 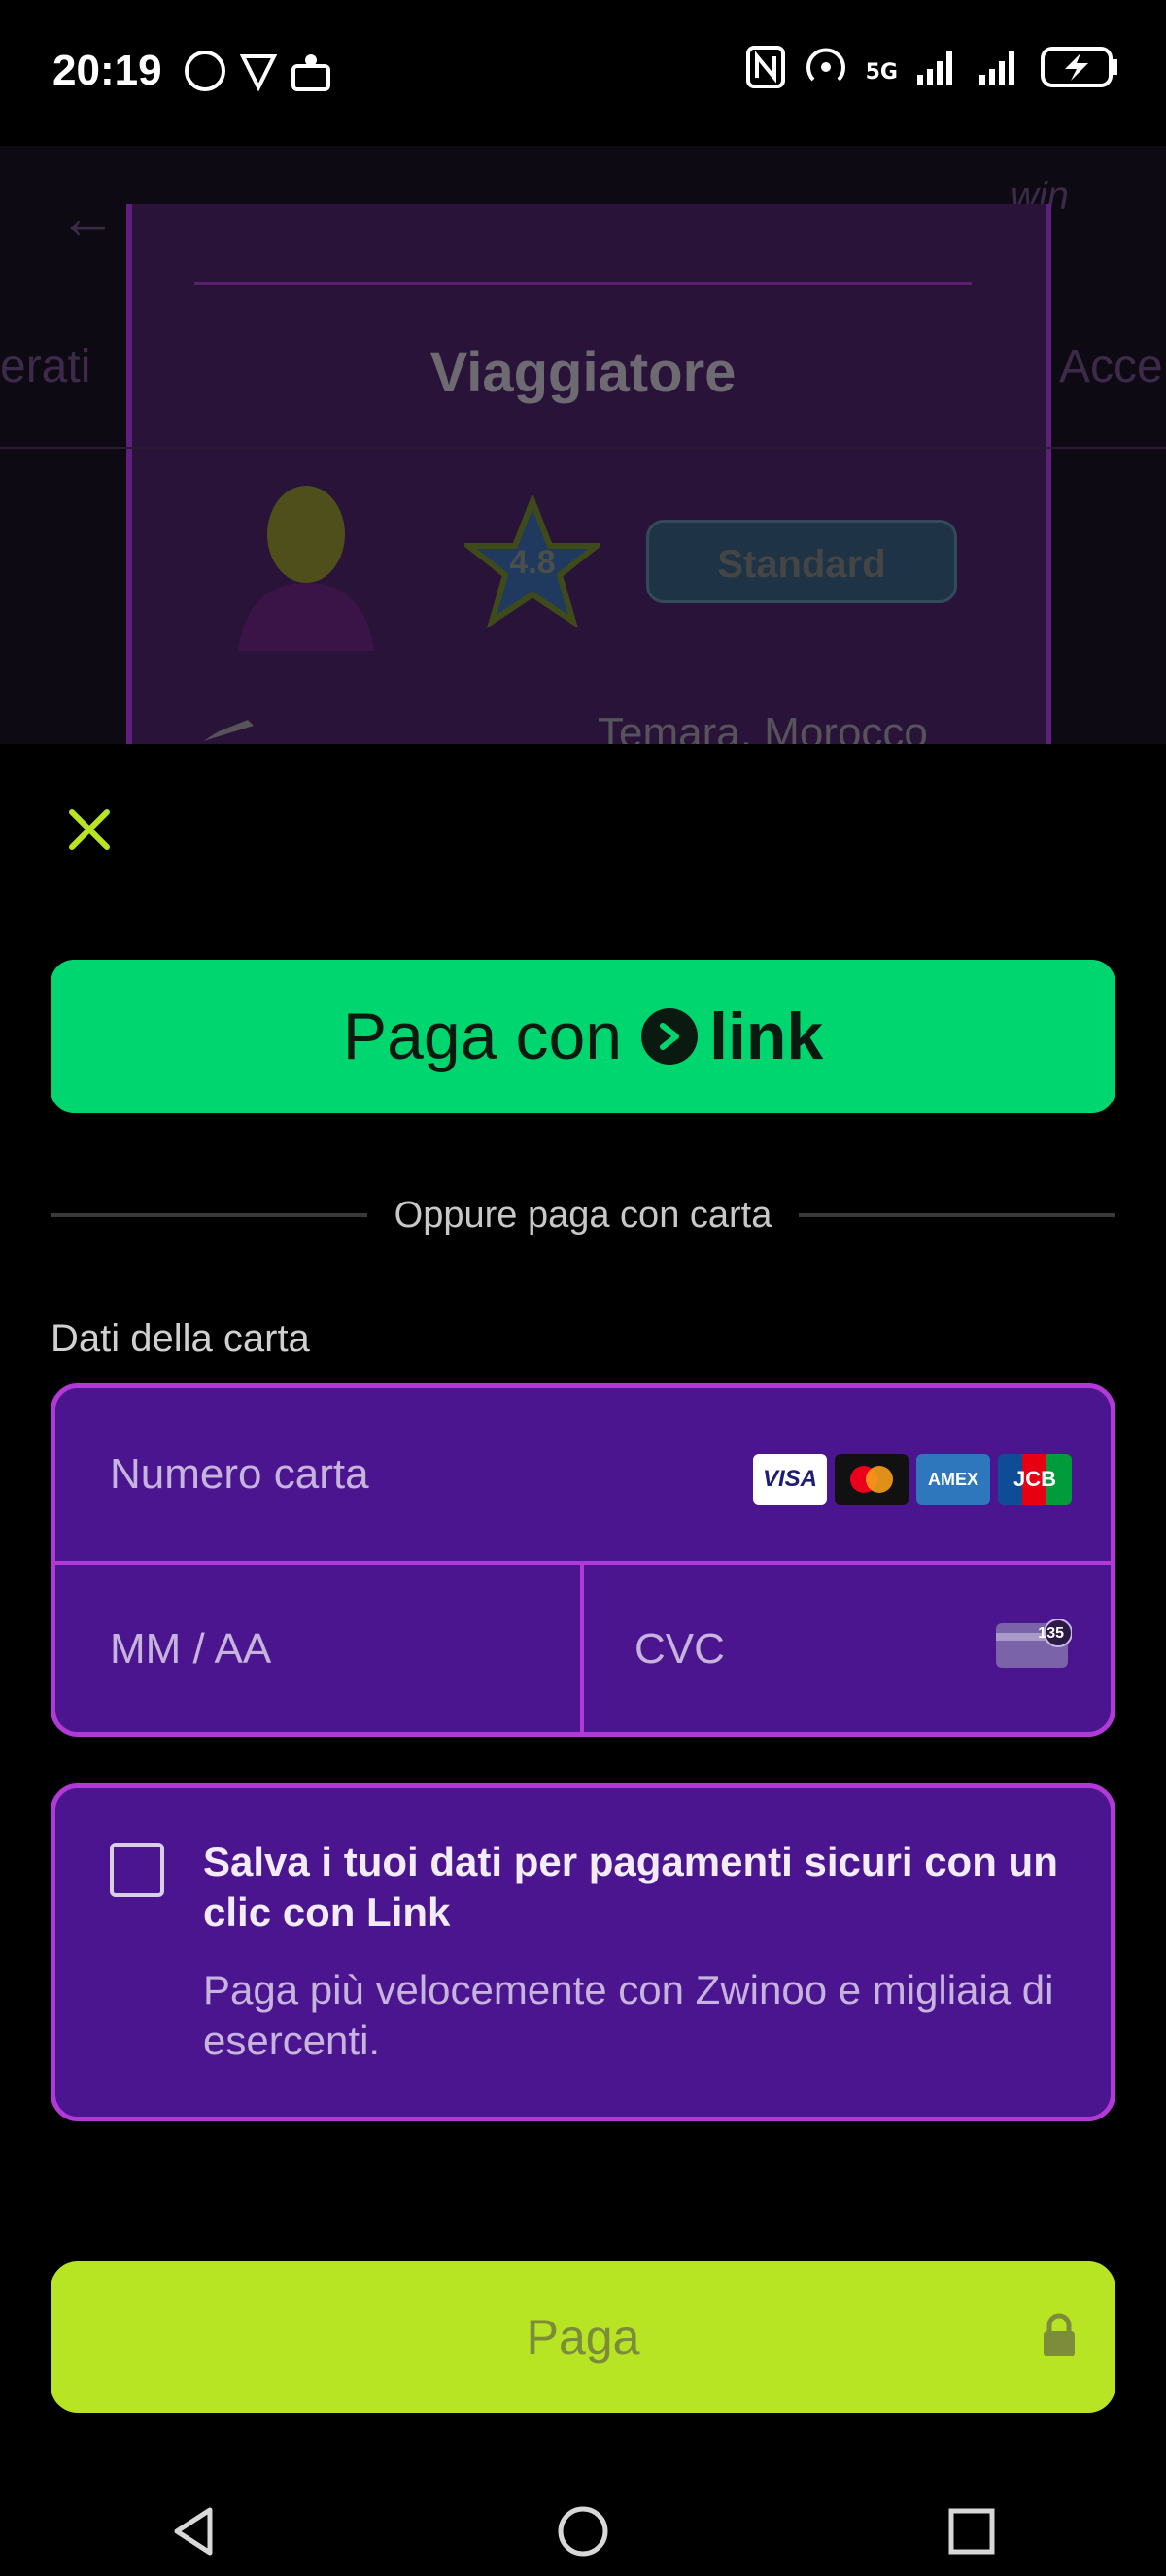 I want to click on divider-line-right, so click(x=957, y=1215).